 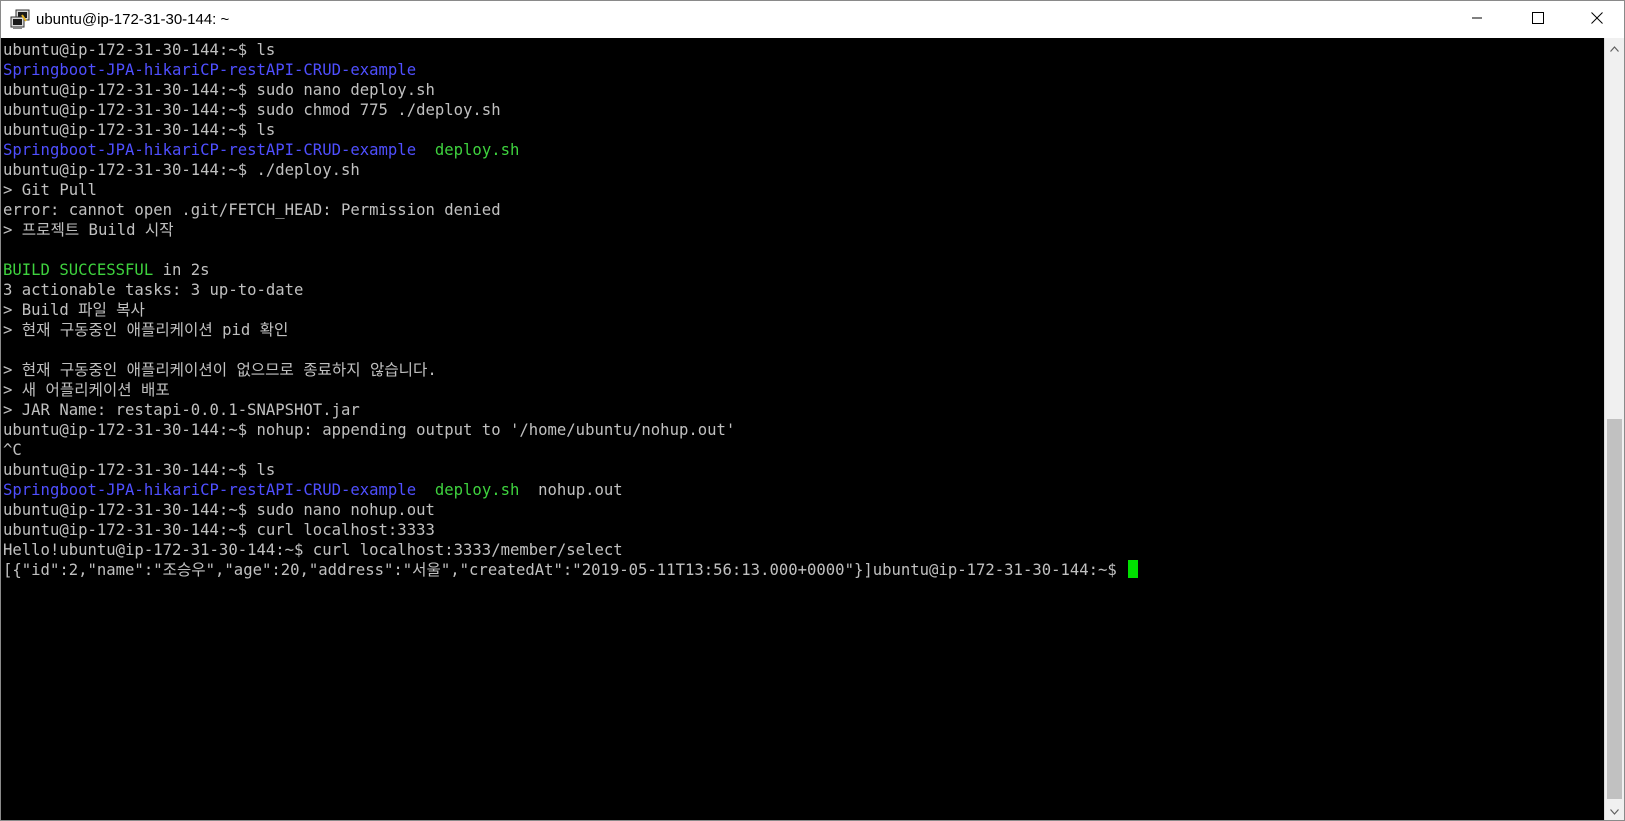 I want to click on terminal-text-segment: 3 actionable tasks: 3 up-to-date, so click(x=153, y=290).